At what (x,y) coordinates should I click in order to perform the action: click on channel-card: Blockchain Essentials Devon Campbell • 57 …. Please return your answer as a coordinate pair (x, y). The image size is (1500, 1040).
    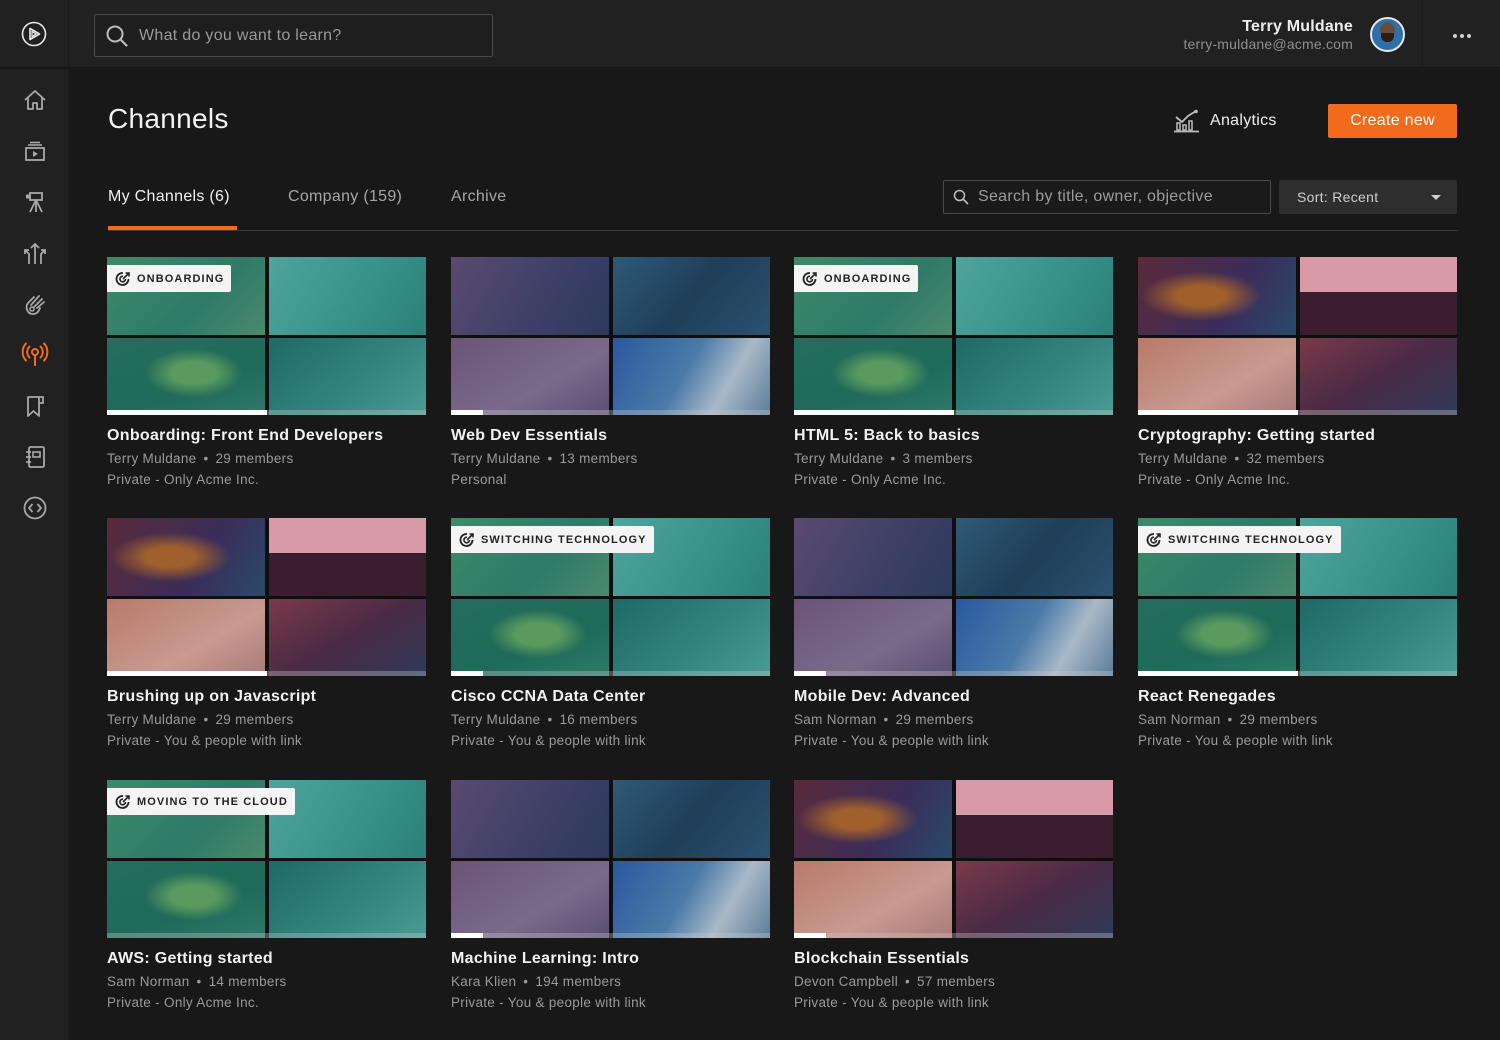
    Looking at the image, I should click on (953, 900).